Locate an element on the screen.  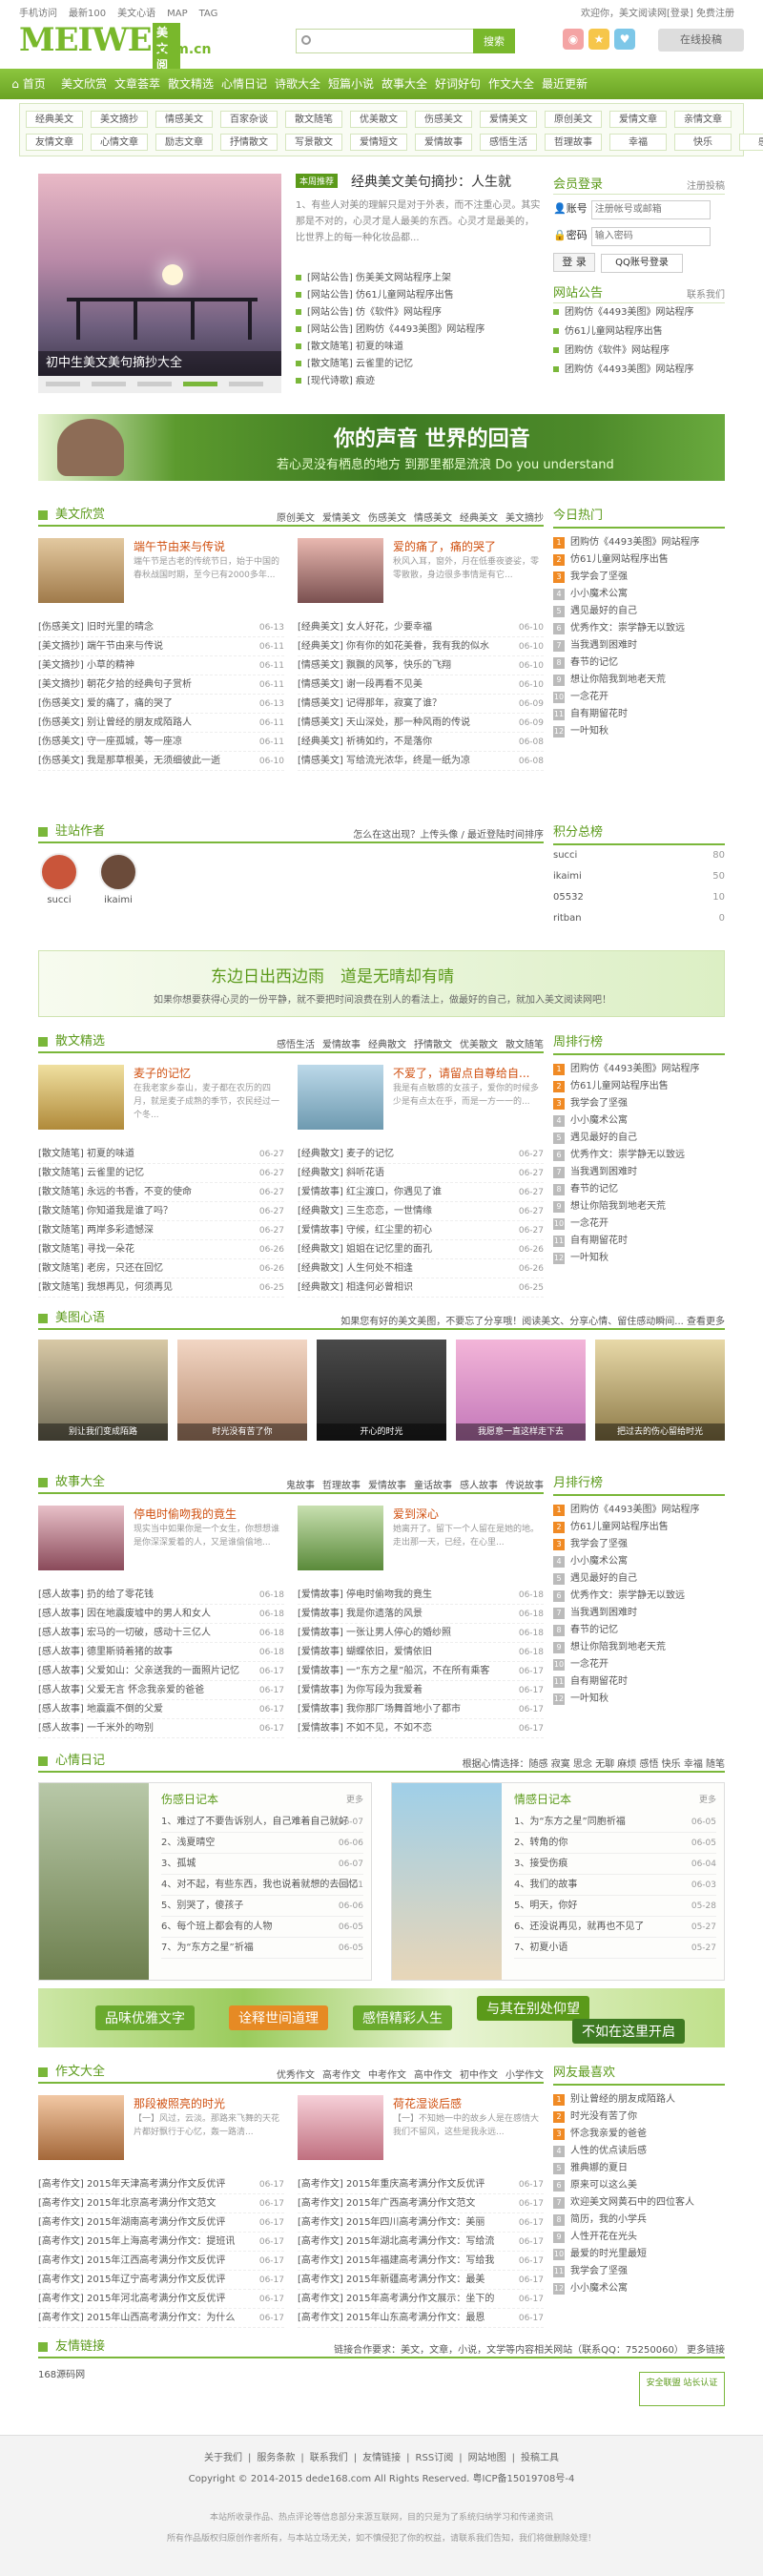
rank-item: 2 仿61儿童网站程序出售 is located at coordinates (639, 560).